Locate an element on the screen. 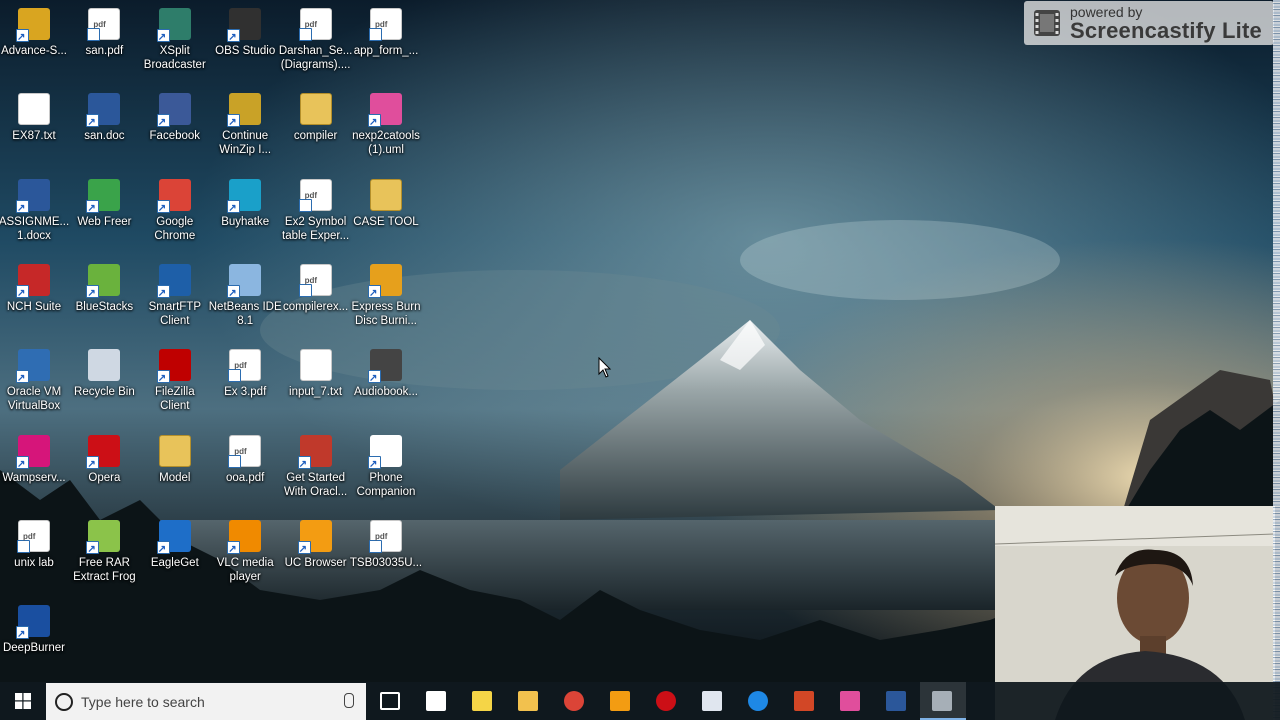 This screenshot has width=1280, height=720. desktop-icon: Google Chrome is located at coordinates (175, 214).